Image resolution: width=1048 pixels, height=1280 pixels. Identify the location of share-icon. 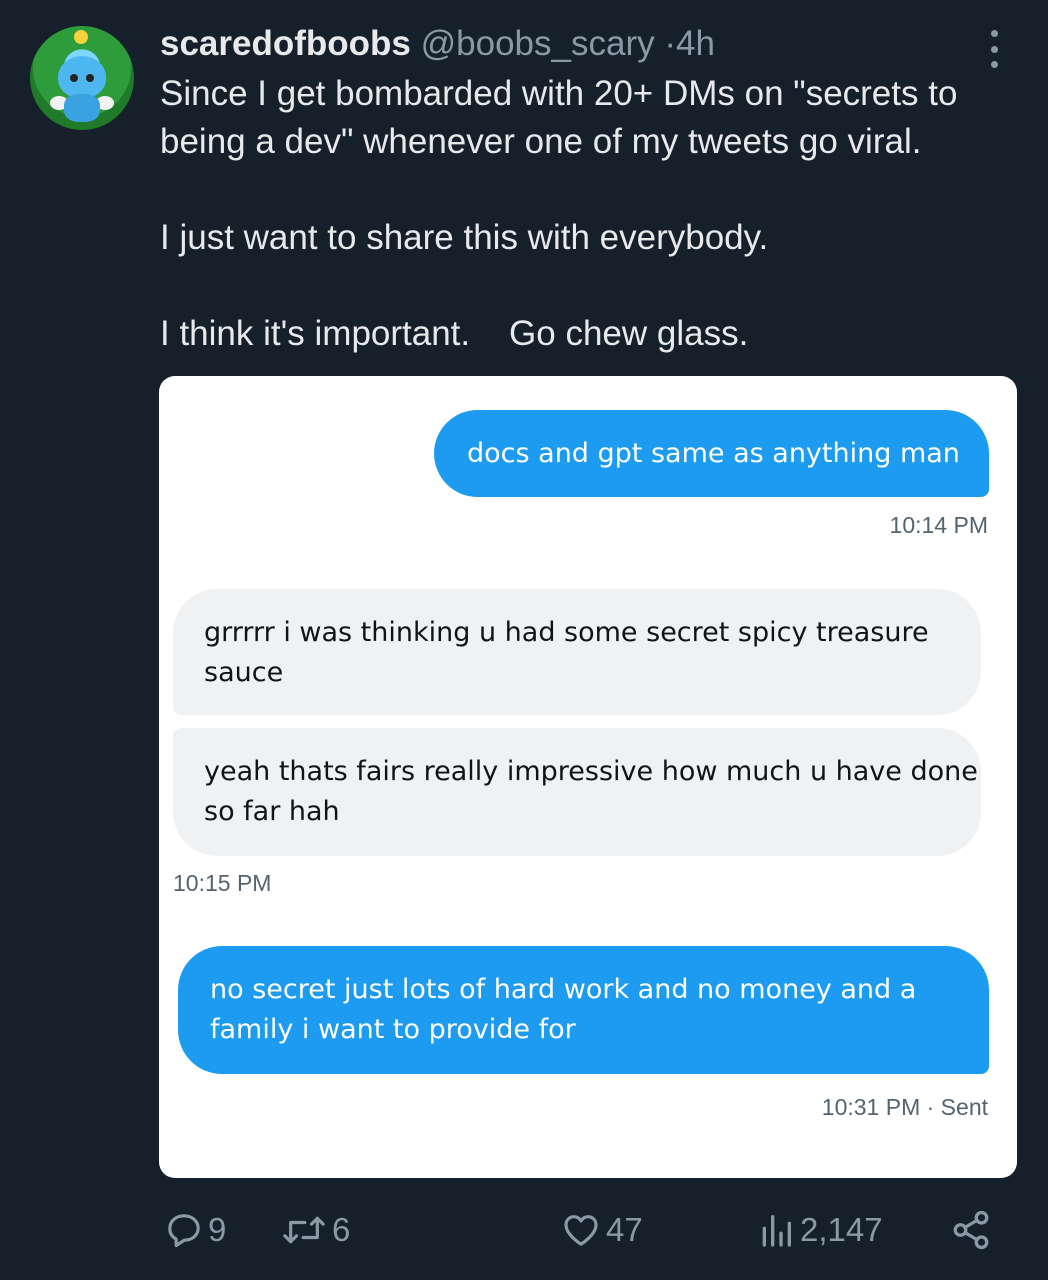
(971, 1230).